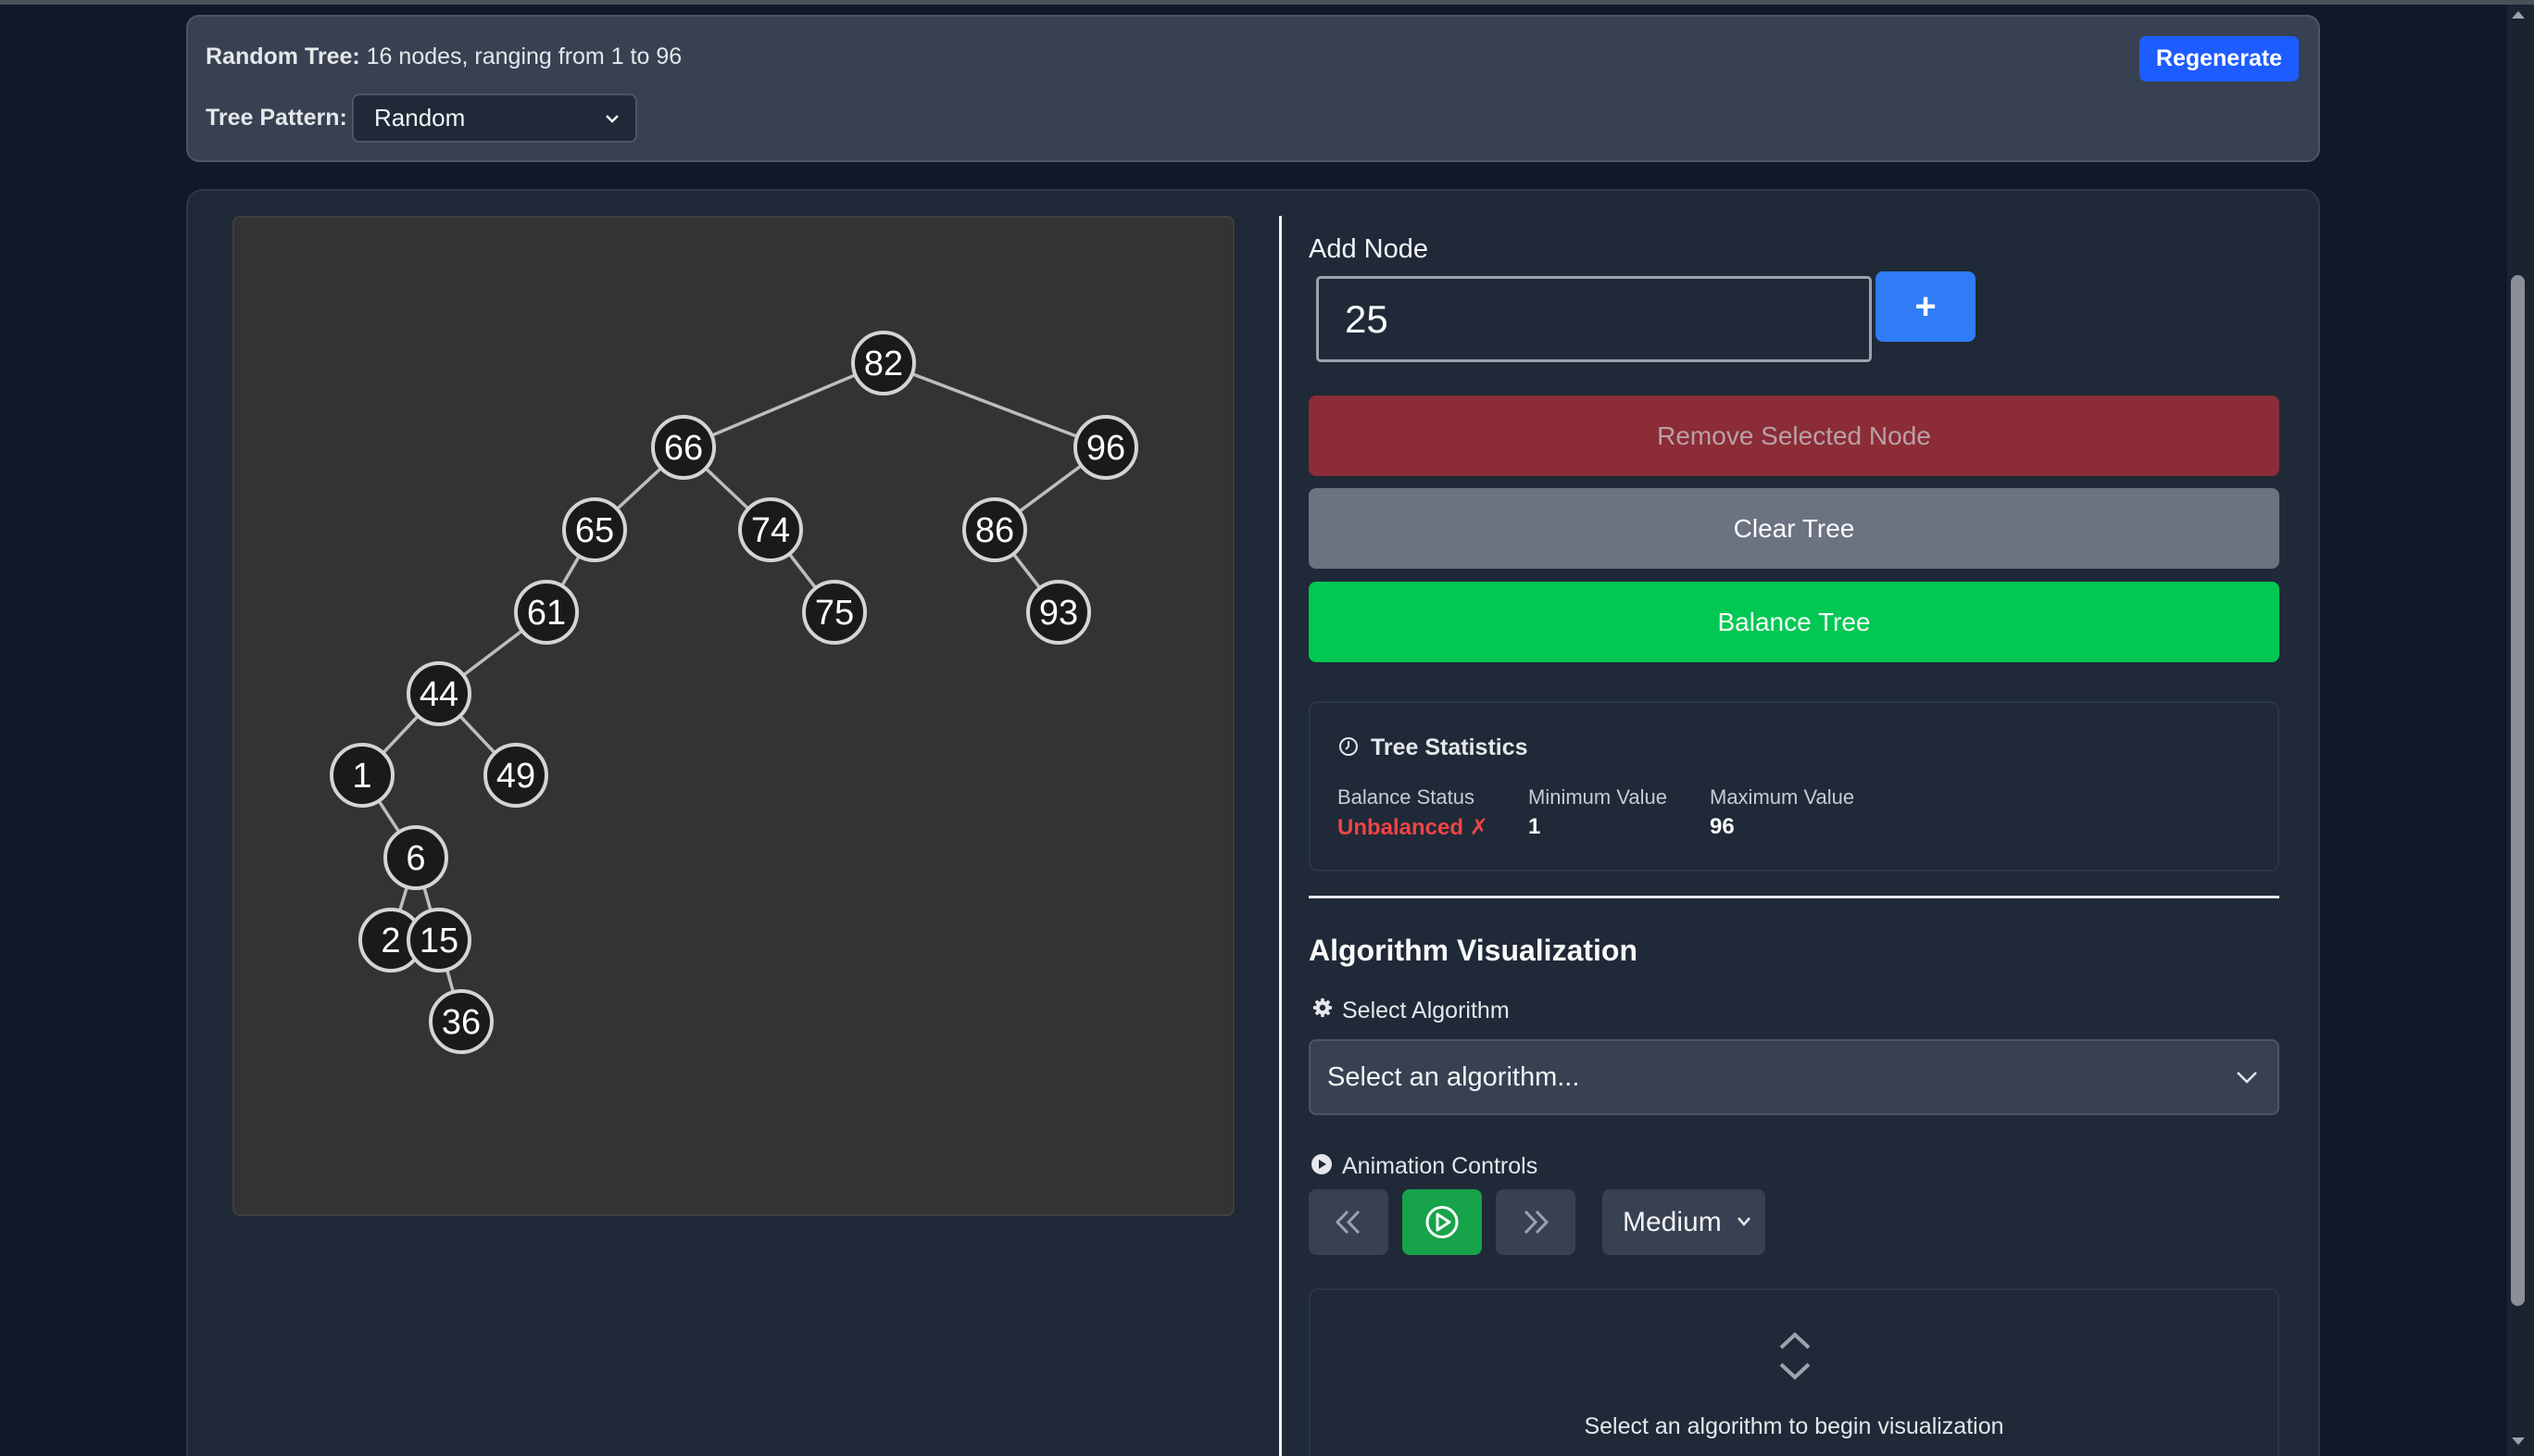  What do you see at coordinates (1267, 2) in the screenshot?
I see `window-top-border` at bounding box center [1267, 2].